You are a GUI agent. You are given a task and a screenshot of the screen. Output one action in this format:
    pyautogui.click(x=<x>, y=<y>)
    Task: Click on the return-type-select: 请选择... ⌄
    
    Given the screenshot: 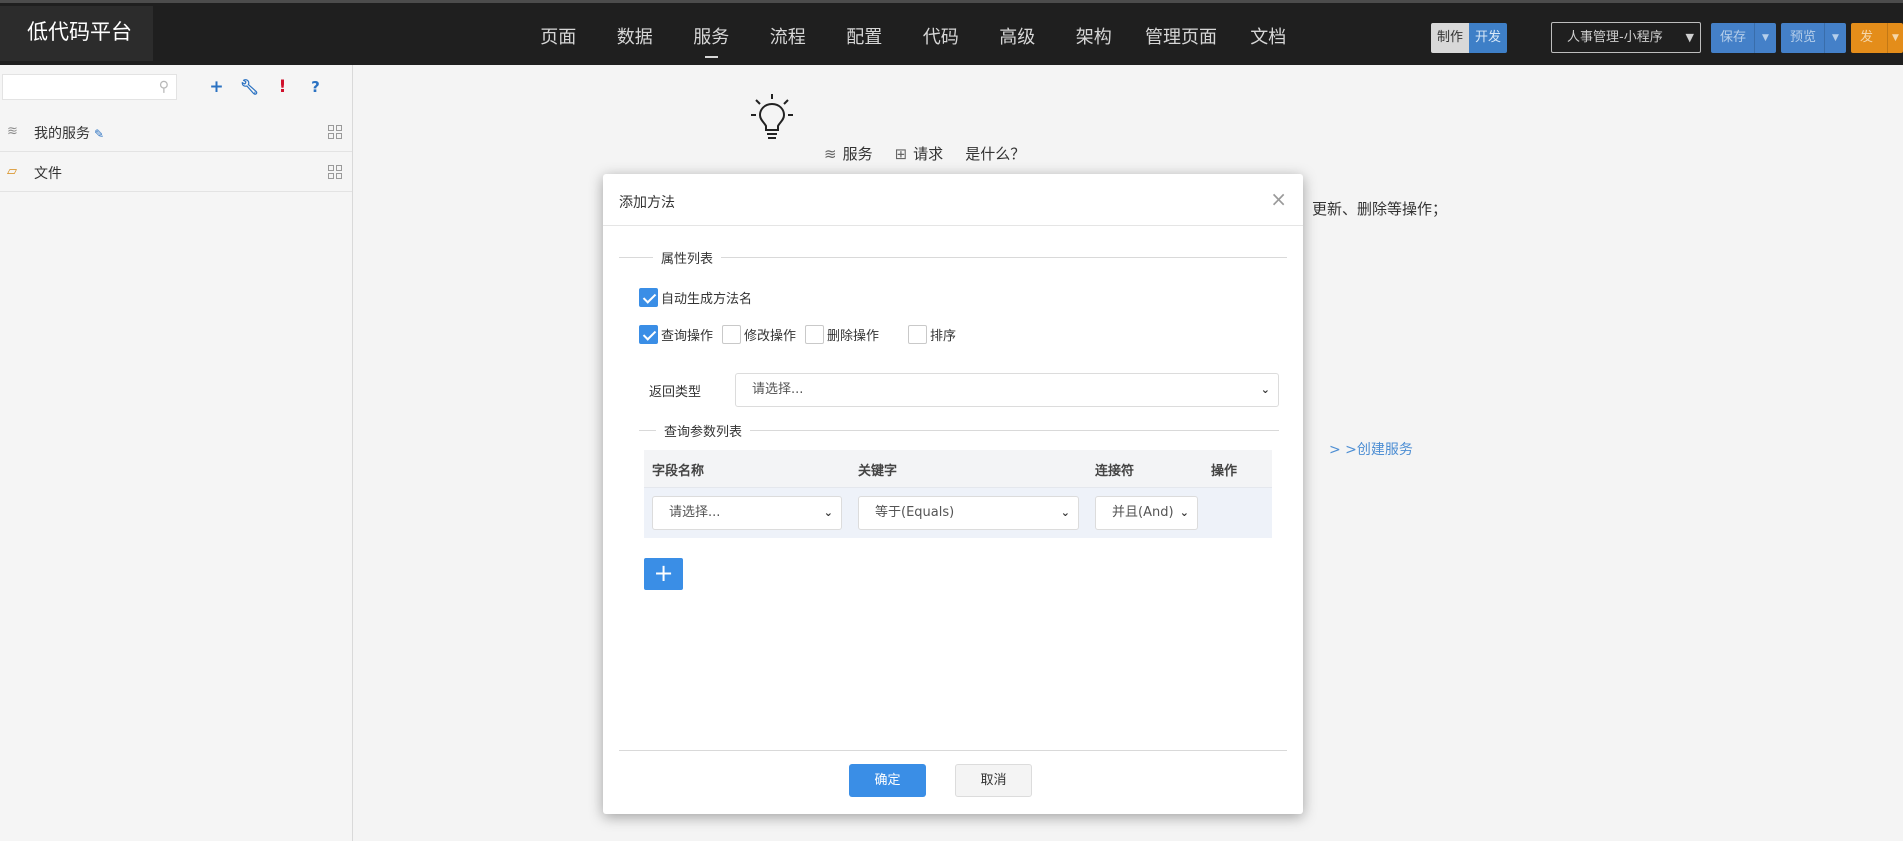 What is the action you would take?
    pyautogui.click(x=1007, y=390)
    